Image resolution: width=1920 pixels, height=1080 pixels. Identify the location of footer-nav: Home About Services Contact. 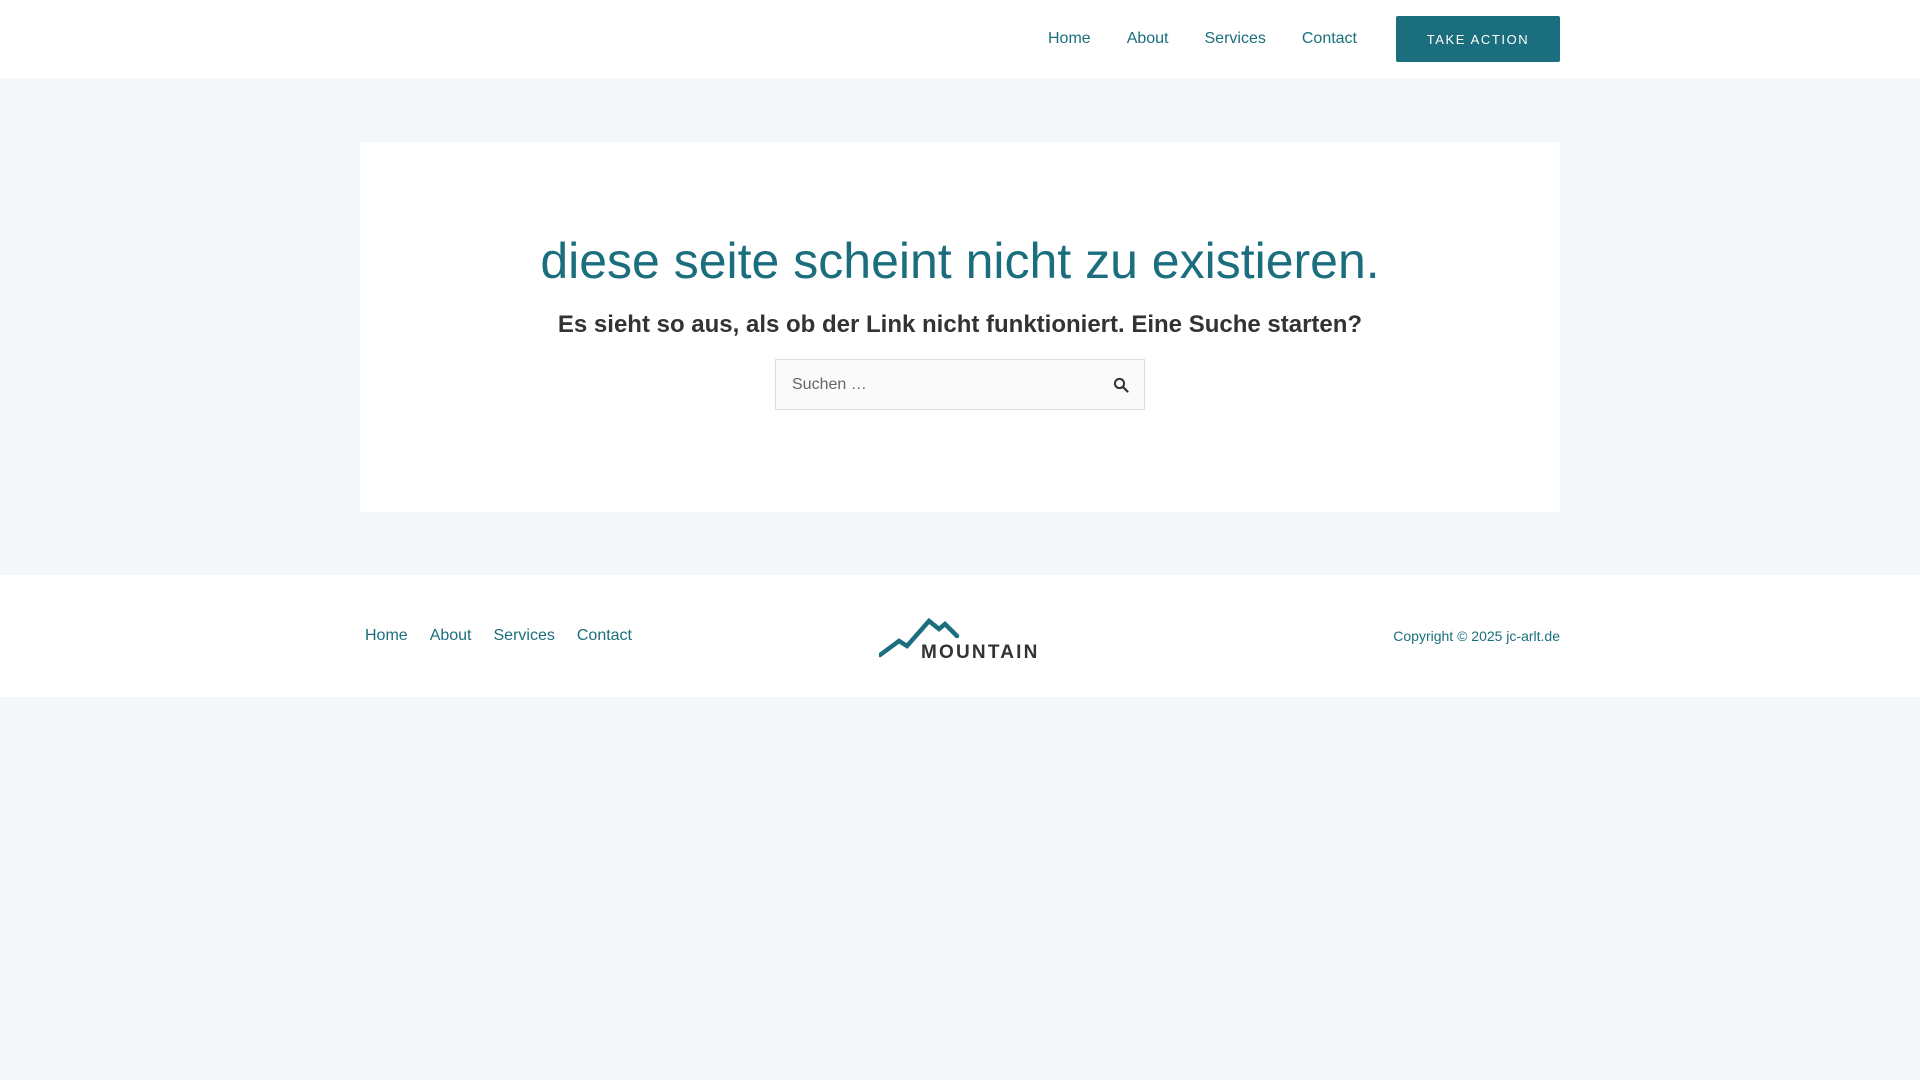
(504, 636).